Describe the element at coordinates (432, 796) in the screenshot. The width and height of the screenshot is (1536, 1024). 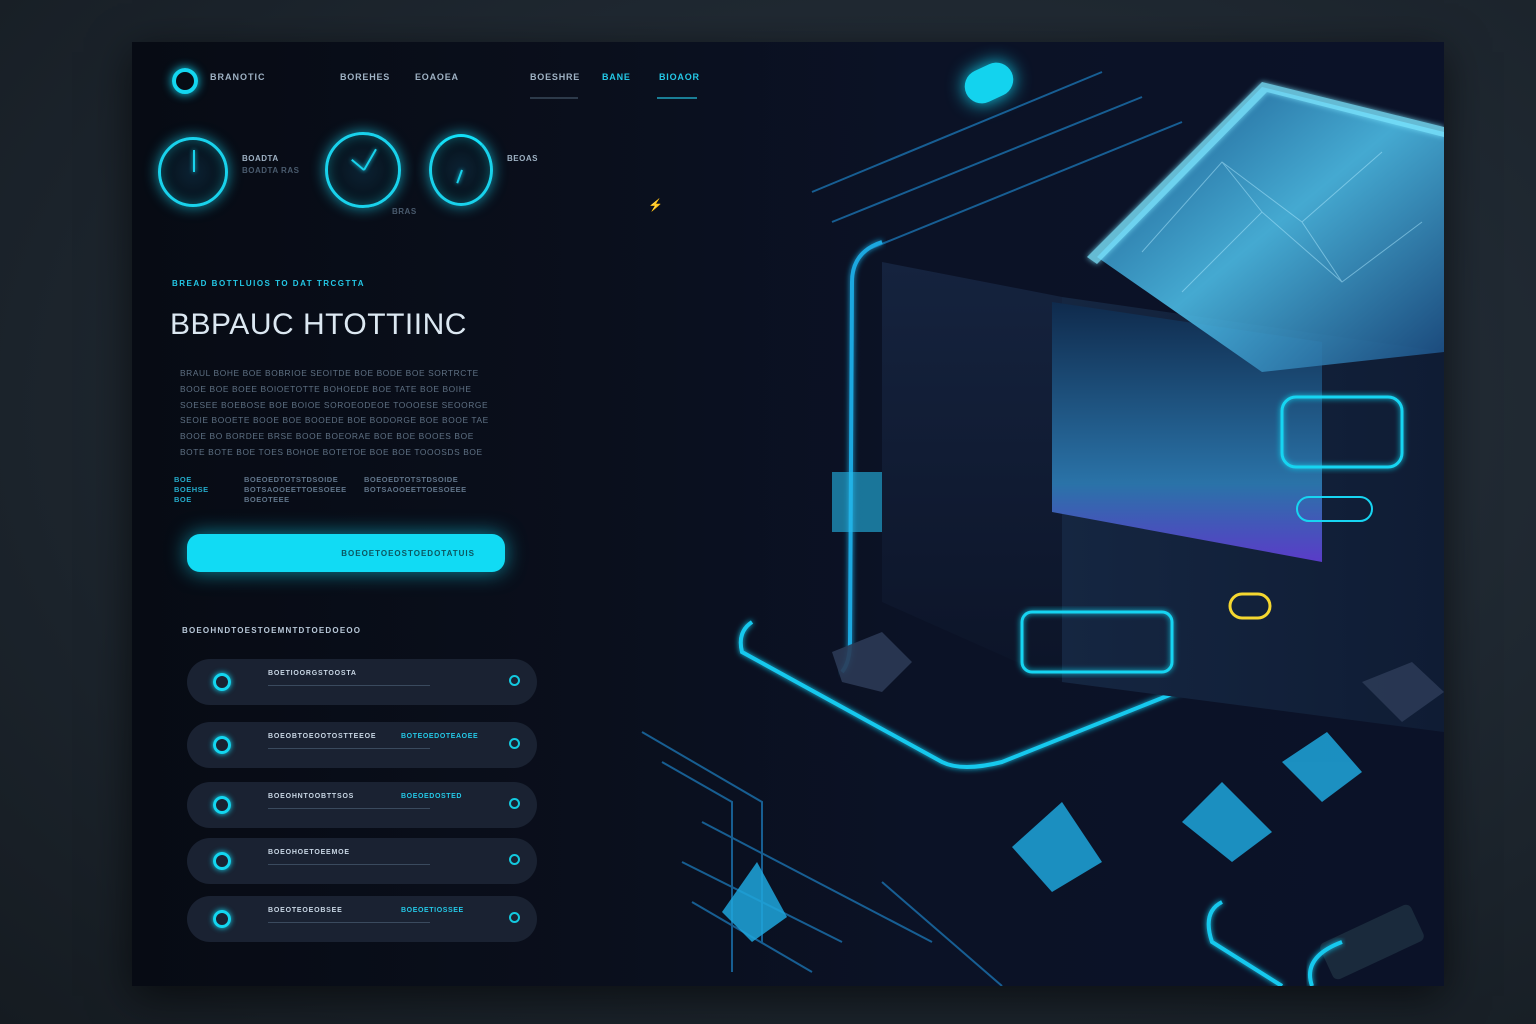
I see `list-item-tag: BOEOEDOSTED` at that location.